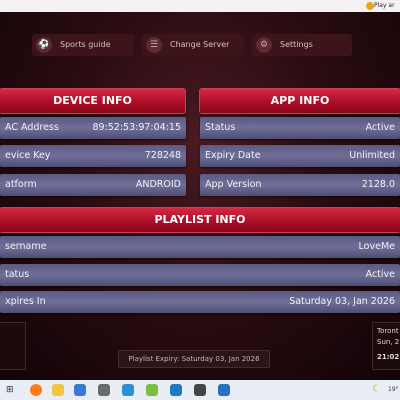 This screenshot has height=400, width=400. Describe the element at coordinates (200, 6) in the screenshot. I see `top-status-strip: Play ar` at that location.